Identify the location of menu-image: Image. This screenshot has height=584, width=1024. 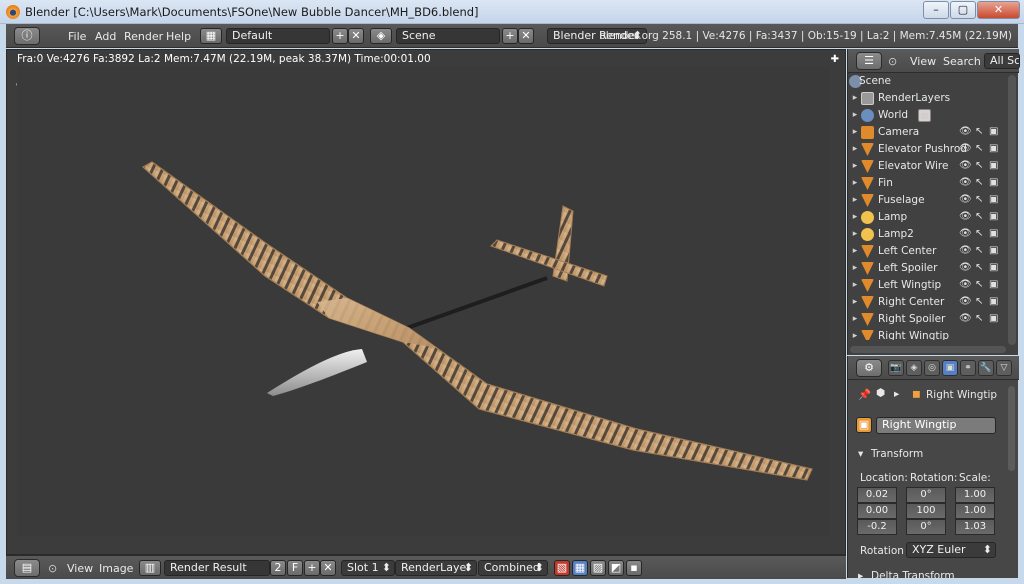
(116, 568).